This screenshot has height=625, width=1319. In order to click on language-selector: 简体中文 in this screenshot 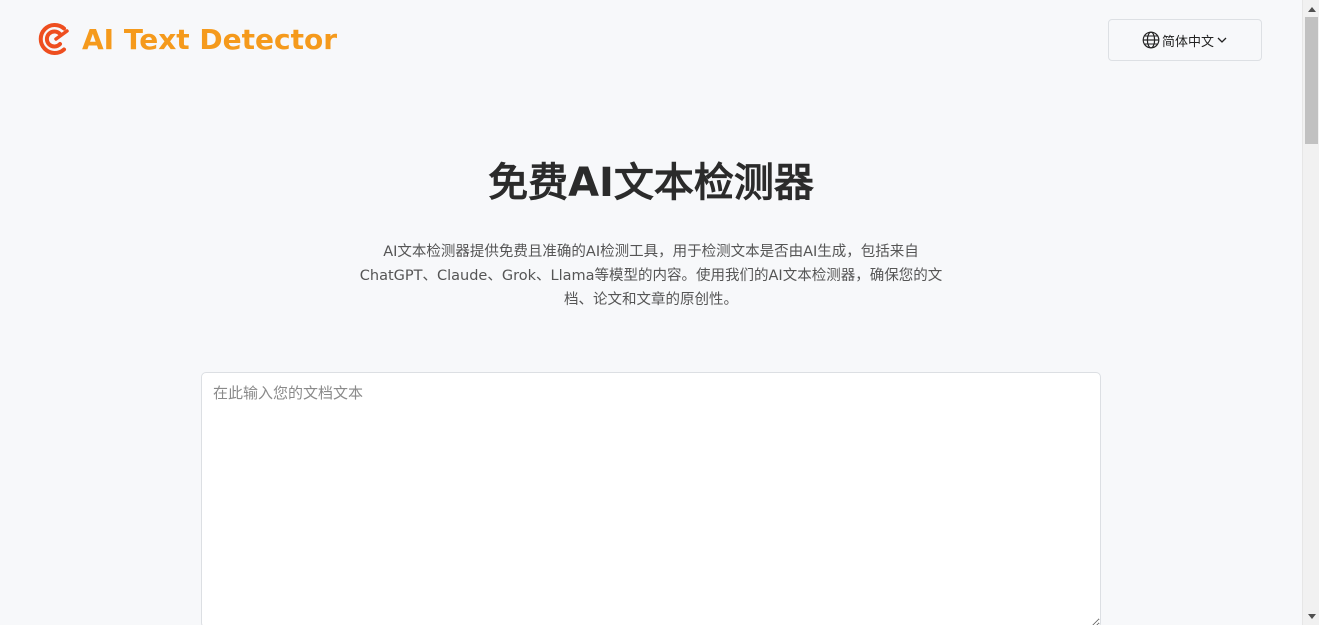, I will do `click(1185, 40)`.